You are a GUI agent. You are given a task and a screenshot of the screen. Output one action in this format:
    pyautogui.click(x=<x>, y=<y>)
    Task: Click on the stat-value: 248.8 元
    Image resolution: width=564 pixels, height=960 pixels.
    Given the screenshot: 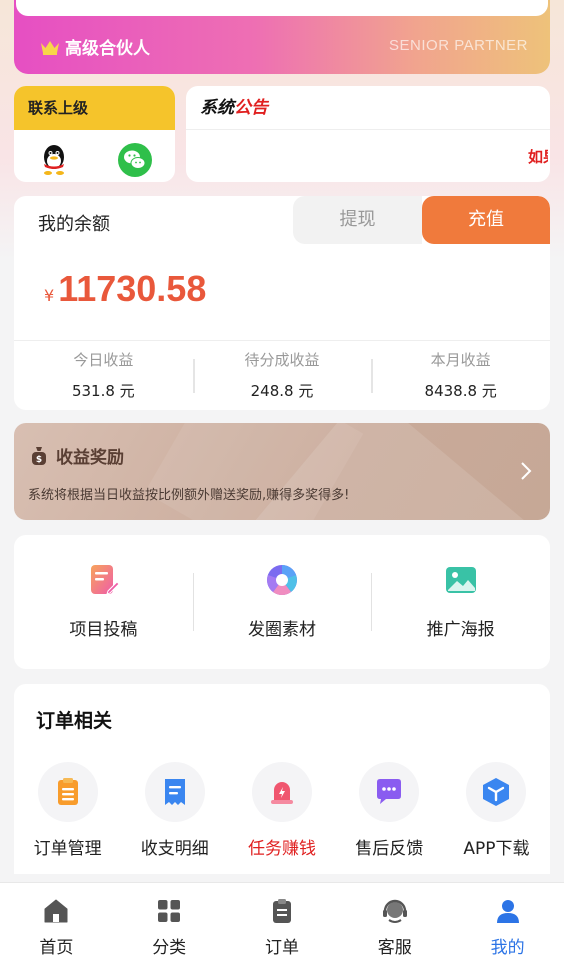 What is the action you would take?
    pyautogui.click(x=282, y=391)
    